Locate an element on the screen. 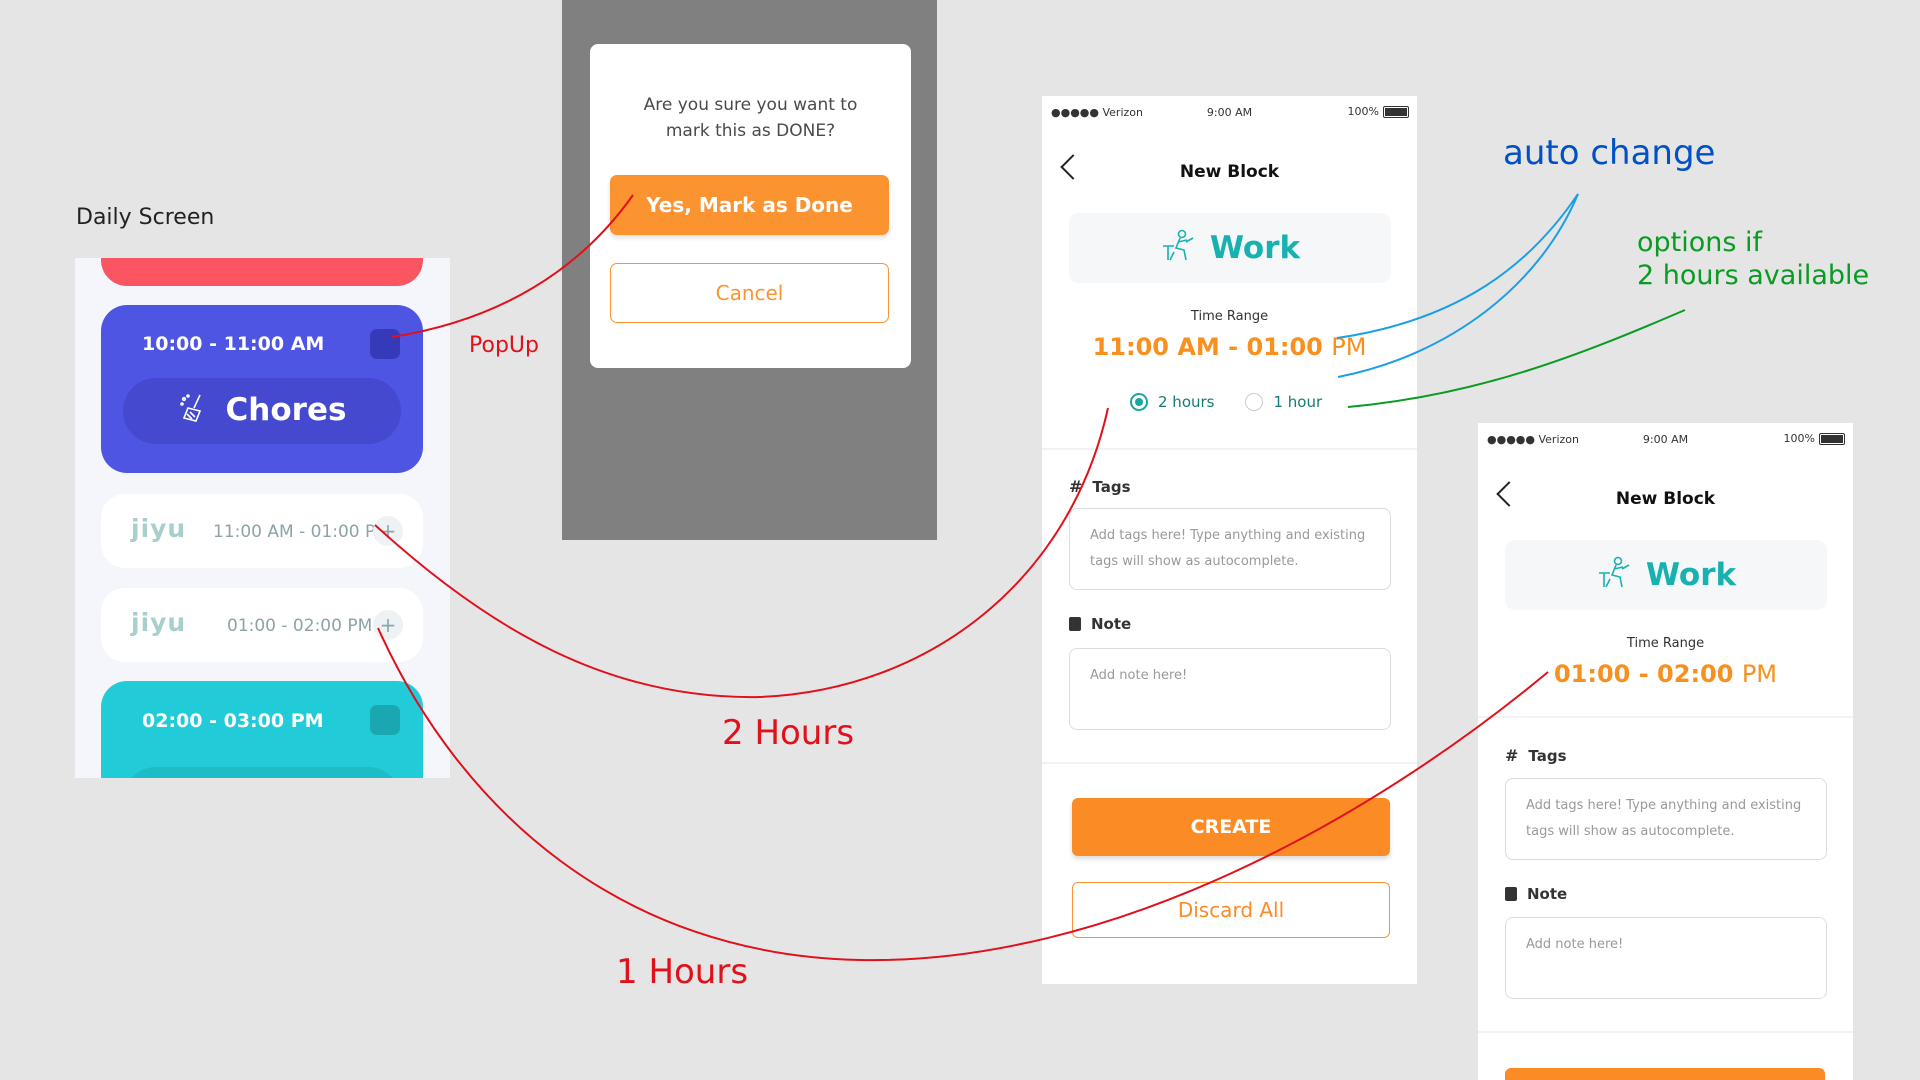  two-hours-caption: 2 Hours is located at coordinates (788, 733).